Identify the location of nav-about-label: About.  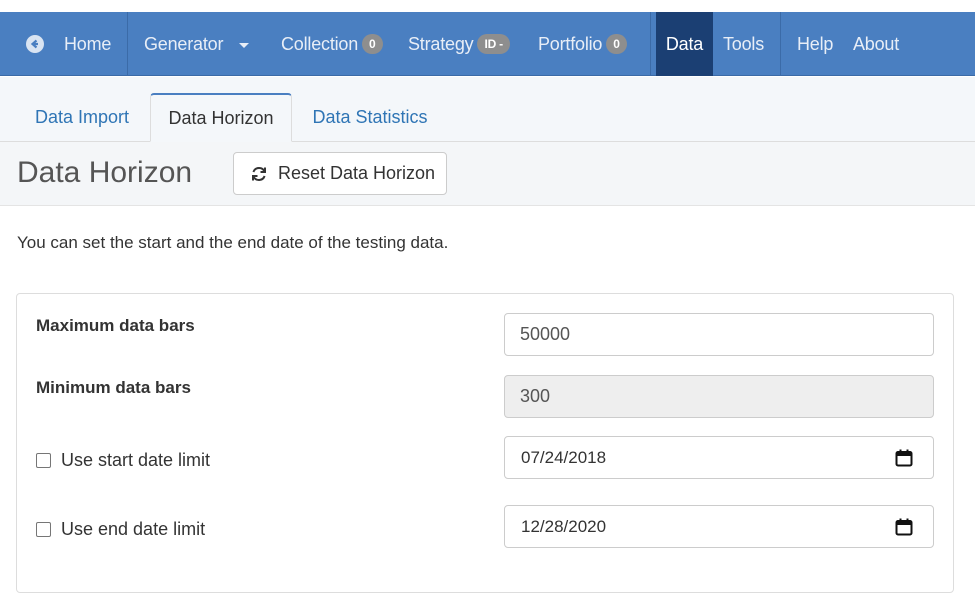
(876, 43).